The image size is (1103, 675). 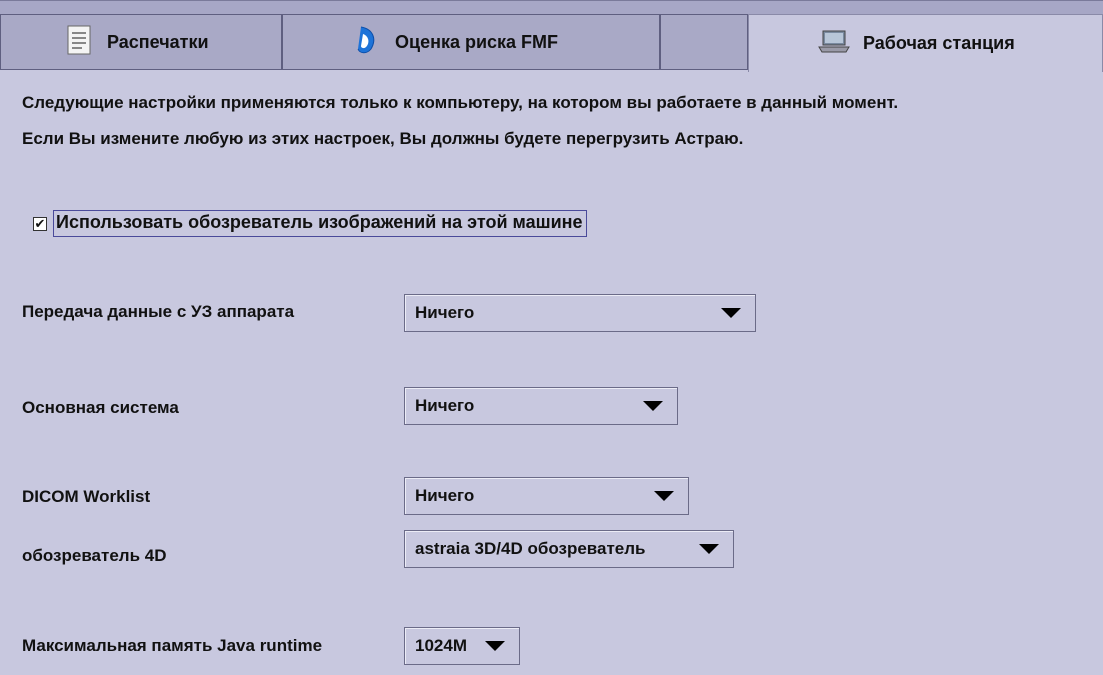 What do you see at coordinates (94, 555) in the screenshot?
I see `viewer-4d-label: обозреватель 4D` at bounding box center [94, 555].